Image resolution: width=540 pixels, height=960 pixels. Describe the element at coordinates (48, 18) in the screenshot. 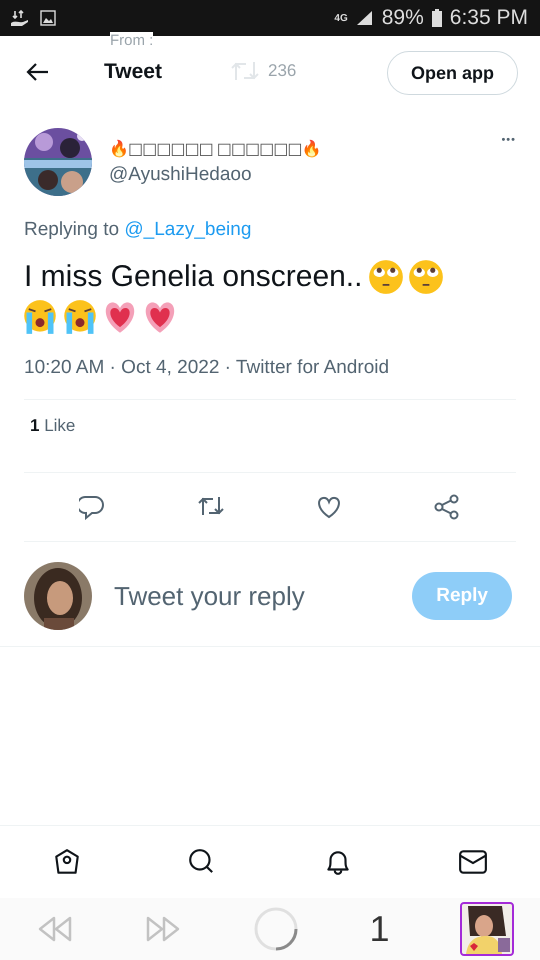

I see `image-icon` at that location.